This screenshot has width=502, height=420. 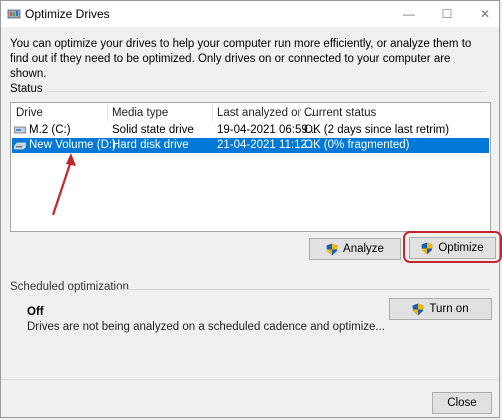 I want to click on status-section-label: Status, so click(x=26, y=89).